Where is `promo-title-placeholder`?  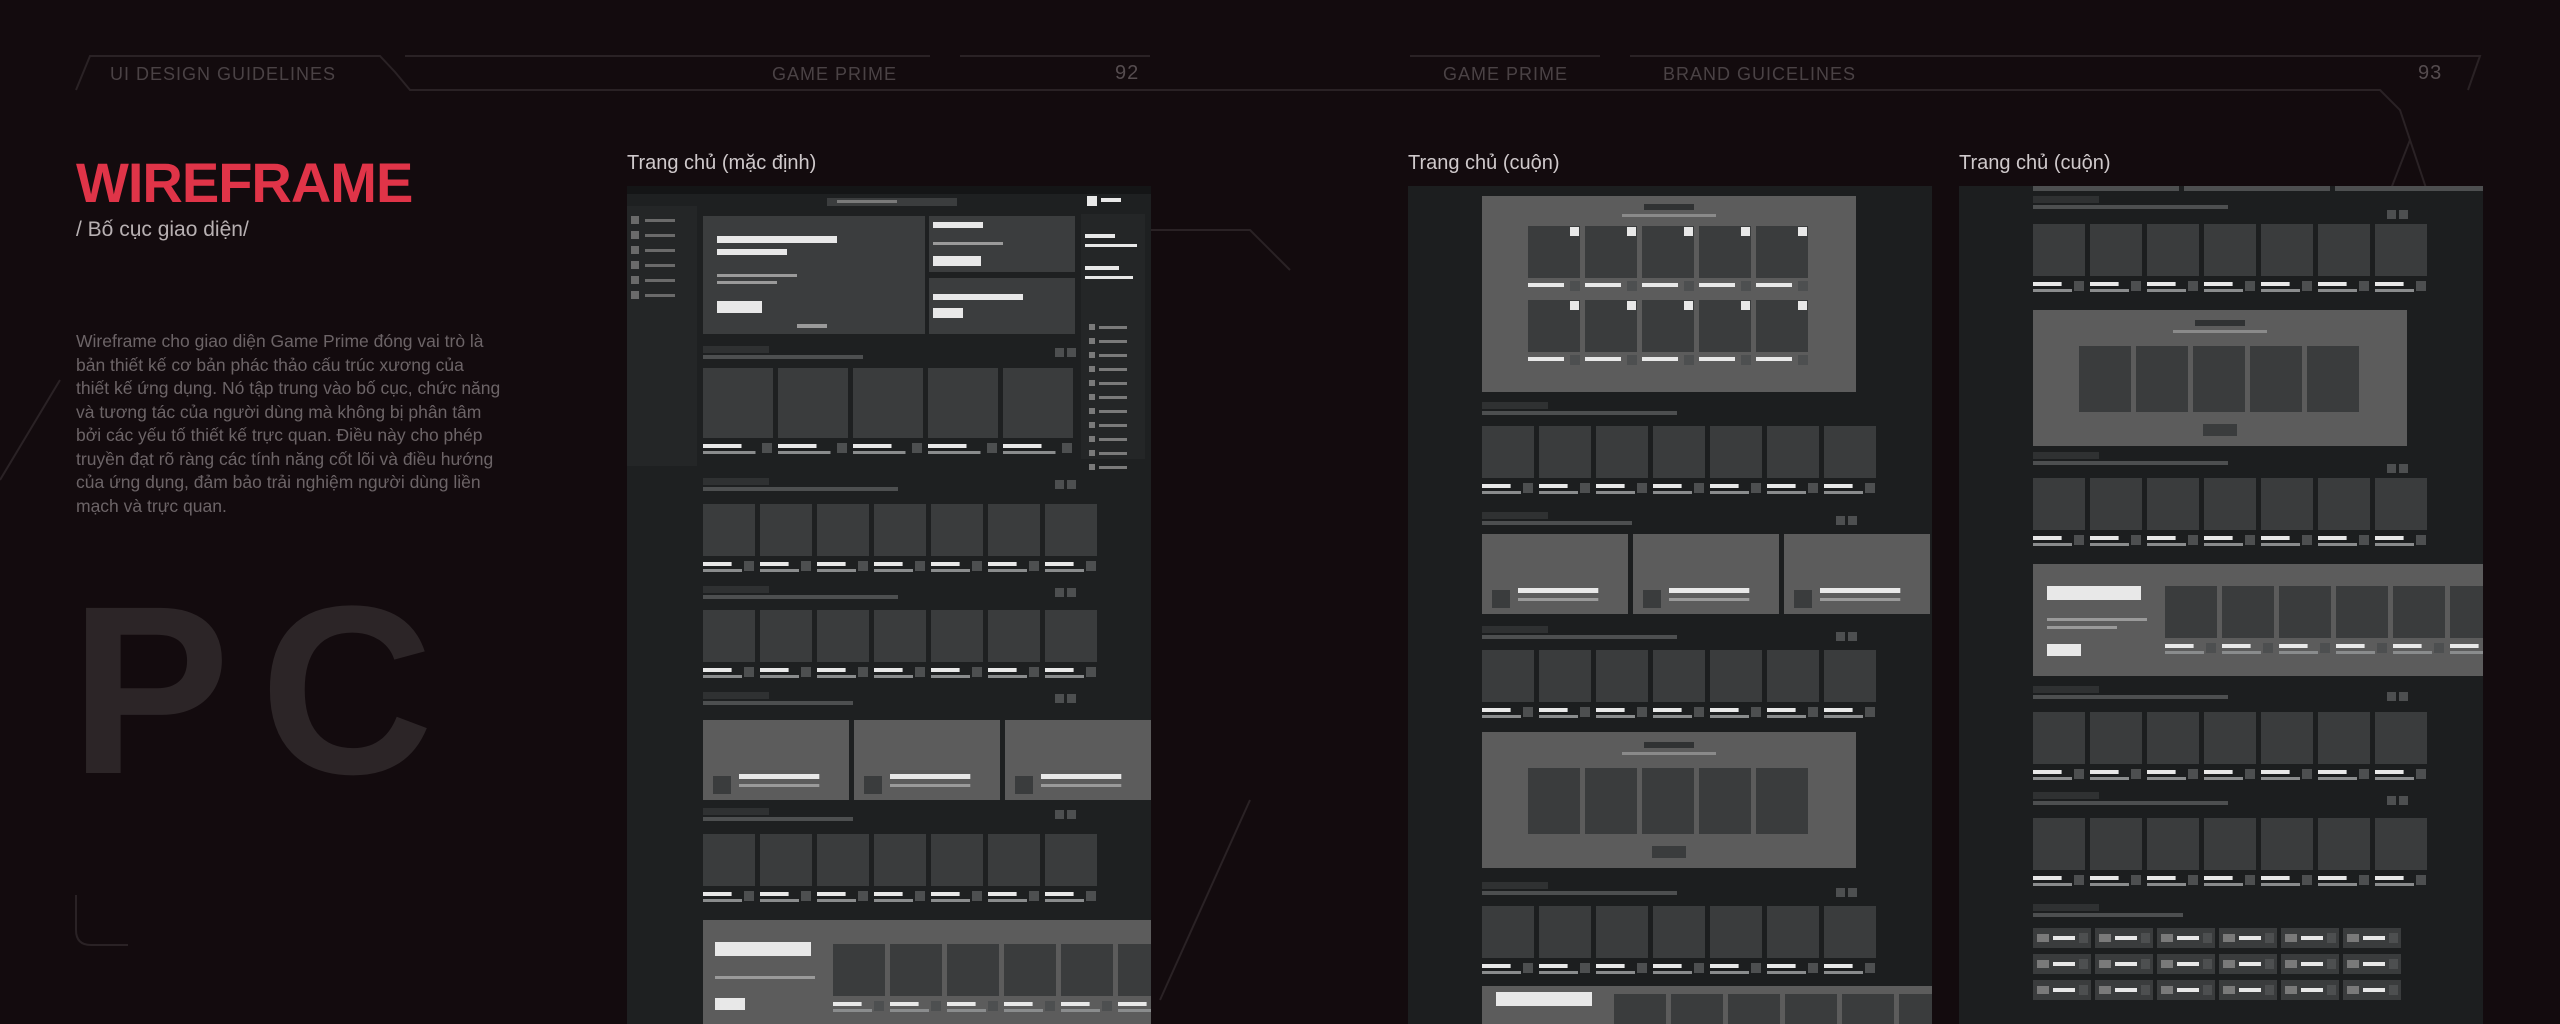 promo-title-placeholder is located at coordinates (978, 297).